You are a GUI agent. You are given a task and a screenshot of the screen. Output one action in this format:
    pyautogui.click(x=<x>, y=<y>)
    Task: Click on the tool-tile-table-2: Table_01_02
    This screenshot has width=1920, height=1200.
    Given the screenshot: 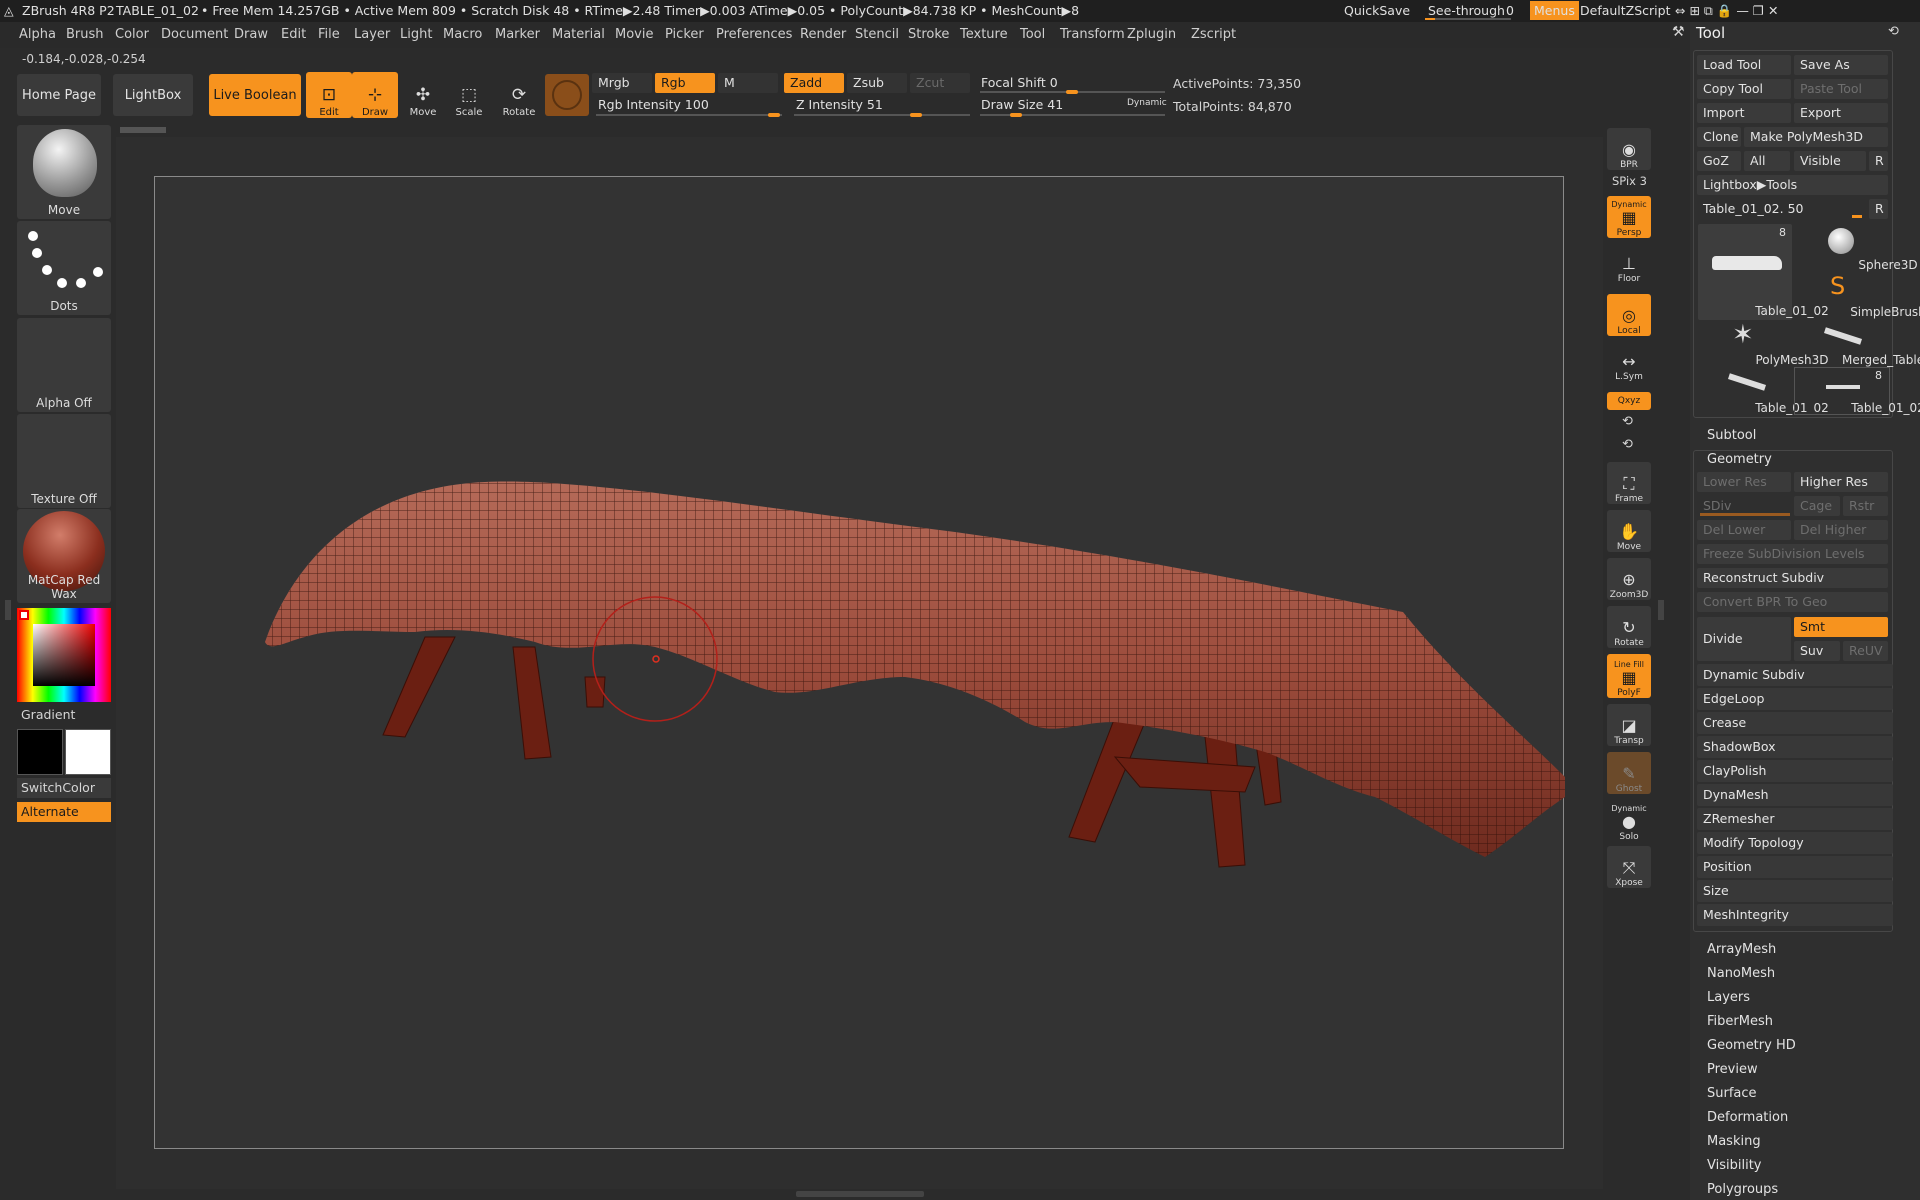 What is the action you would take?
    pyautogui.click(x=1764, y=392)
    